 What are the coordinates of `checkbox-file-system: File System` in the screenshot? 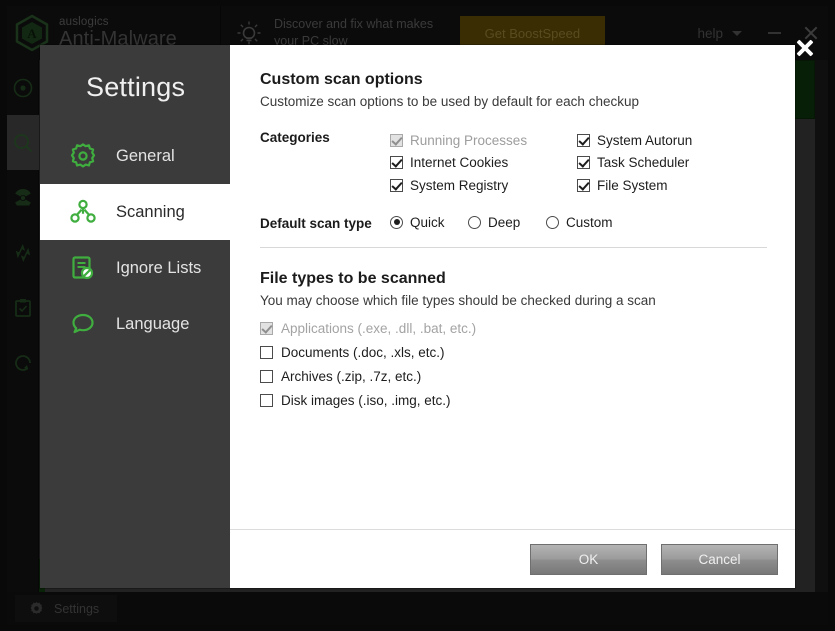 It's located at (670, 185).